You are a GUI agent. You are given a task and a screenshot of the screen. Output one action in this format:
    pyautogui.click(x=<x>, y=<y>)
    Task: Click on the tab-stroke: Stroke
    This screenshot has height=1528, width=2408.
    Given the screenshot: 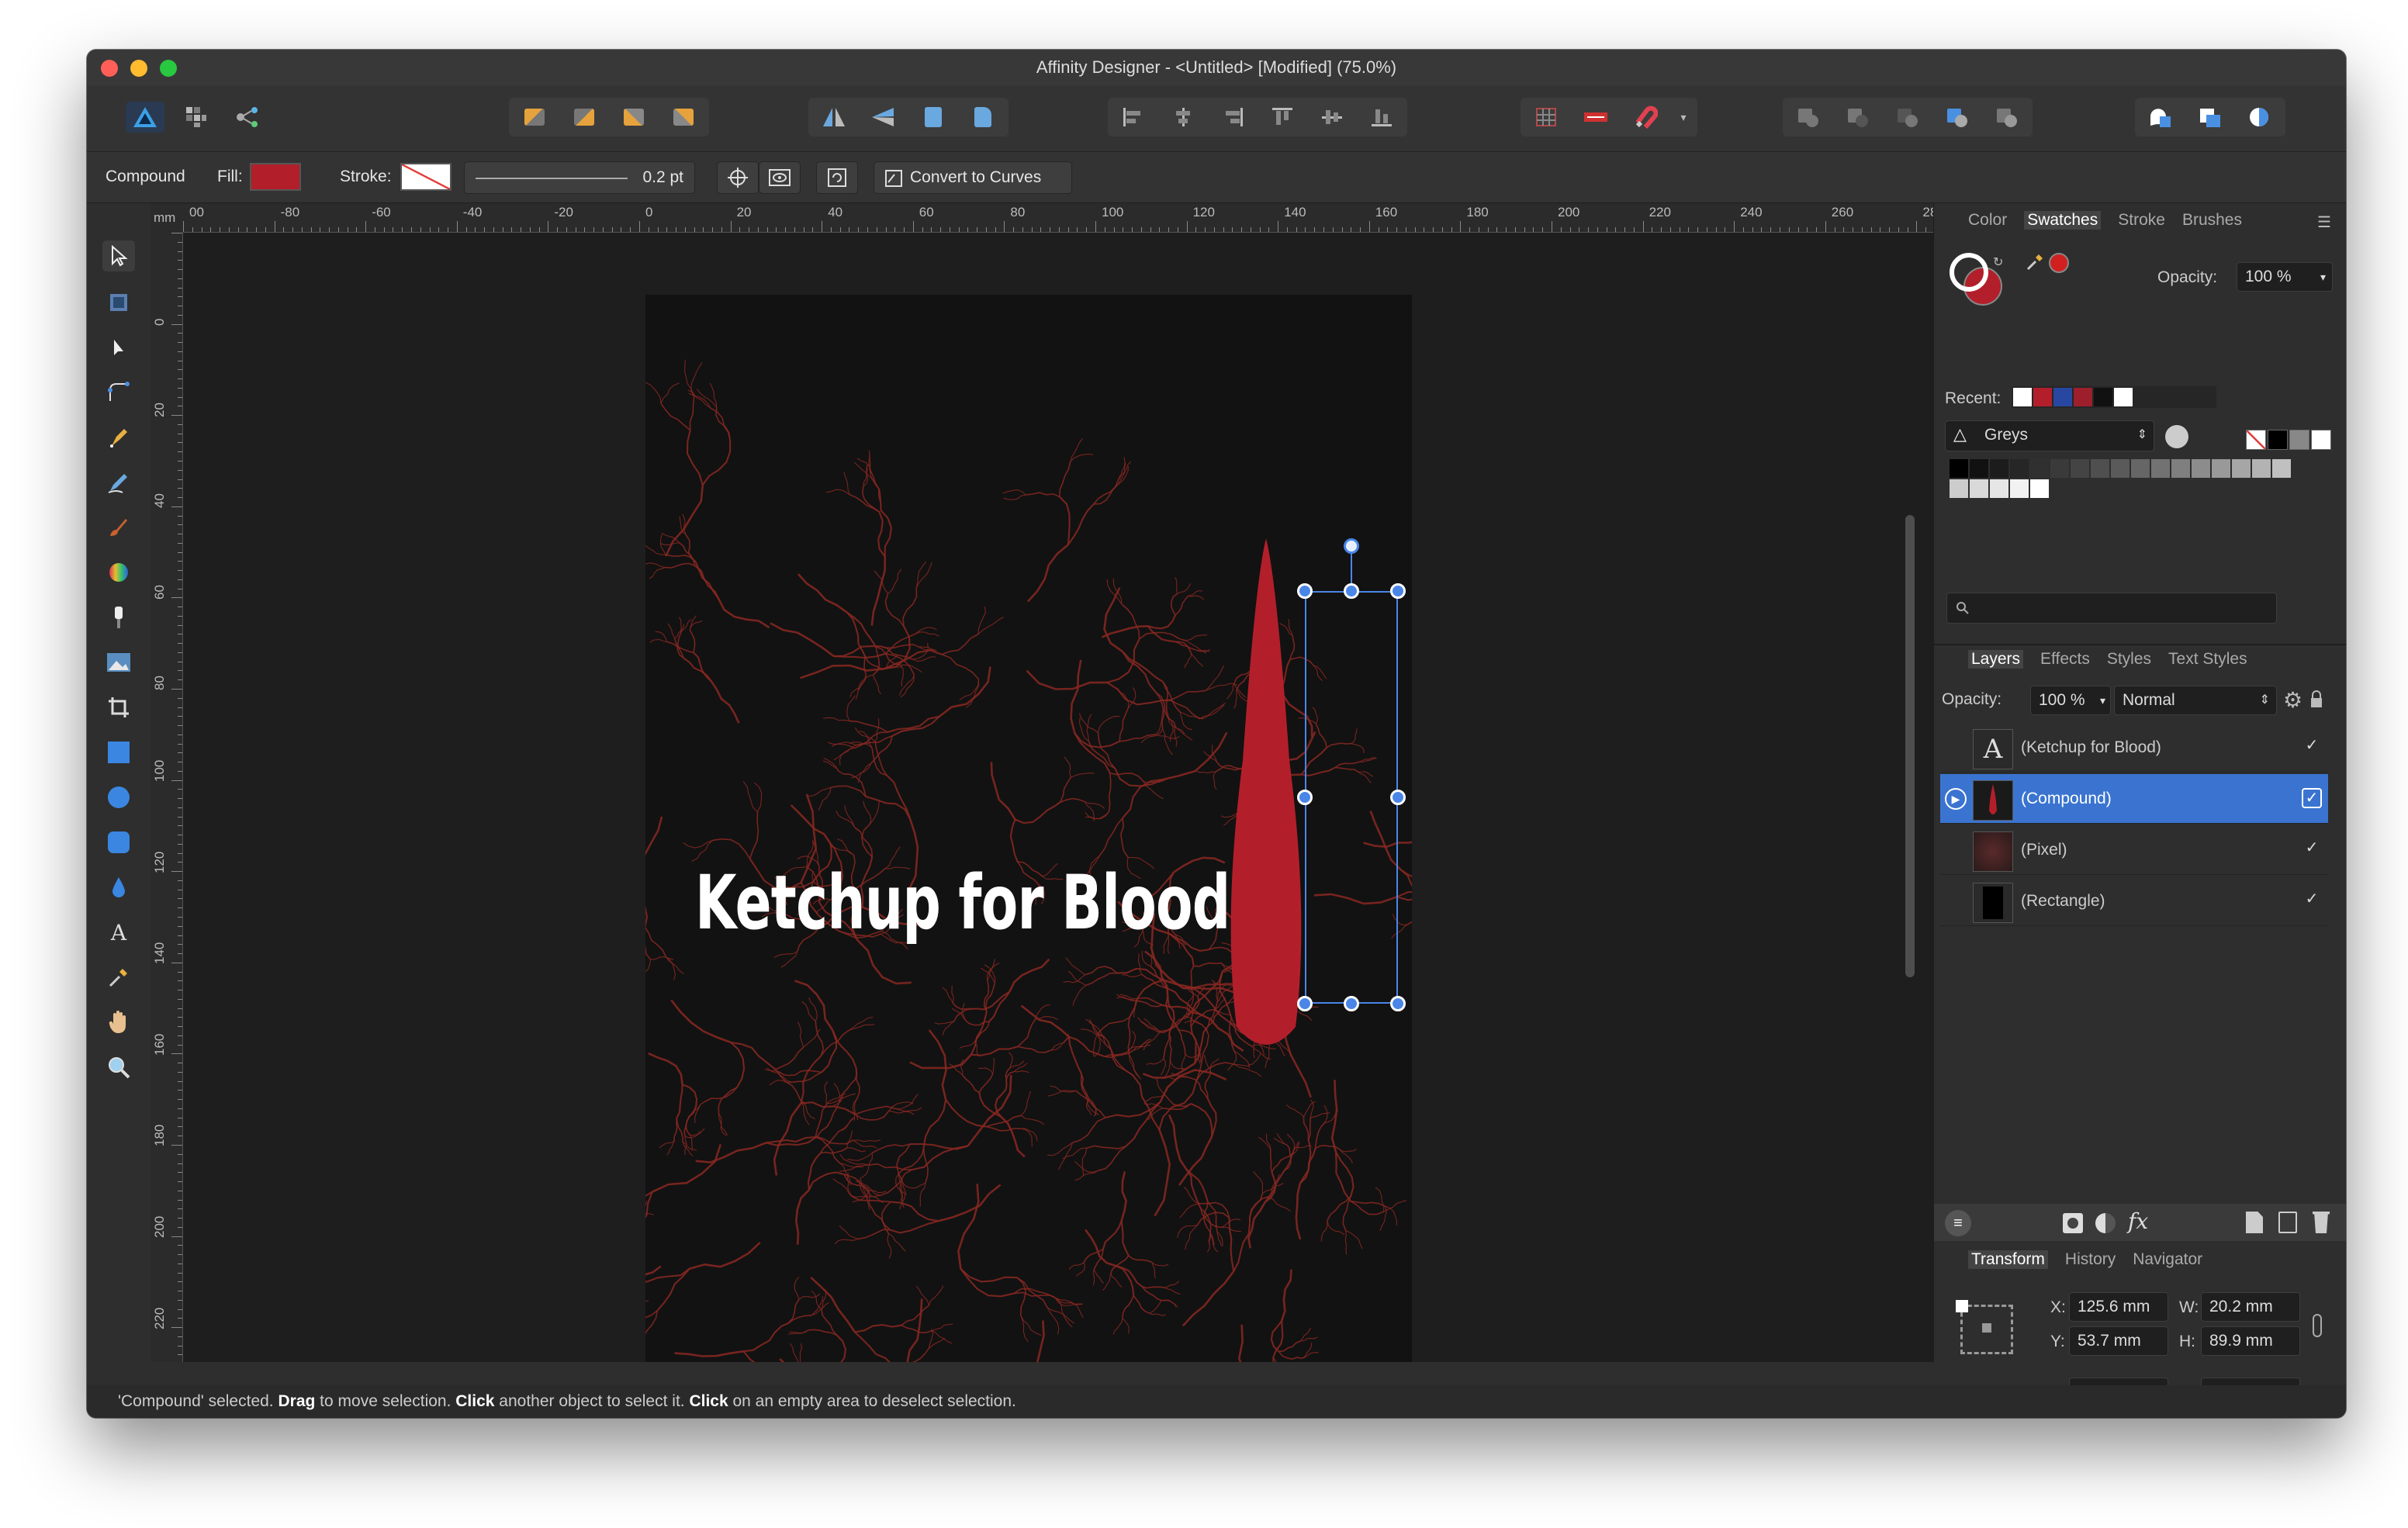 What is the action you would take?
    pyautogui.click(x=2141, y=221)
    